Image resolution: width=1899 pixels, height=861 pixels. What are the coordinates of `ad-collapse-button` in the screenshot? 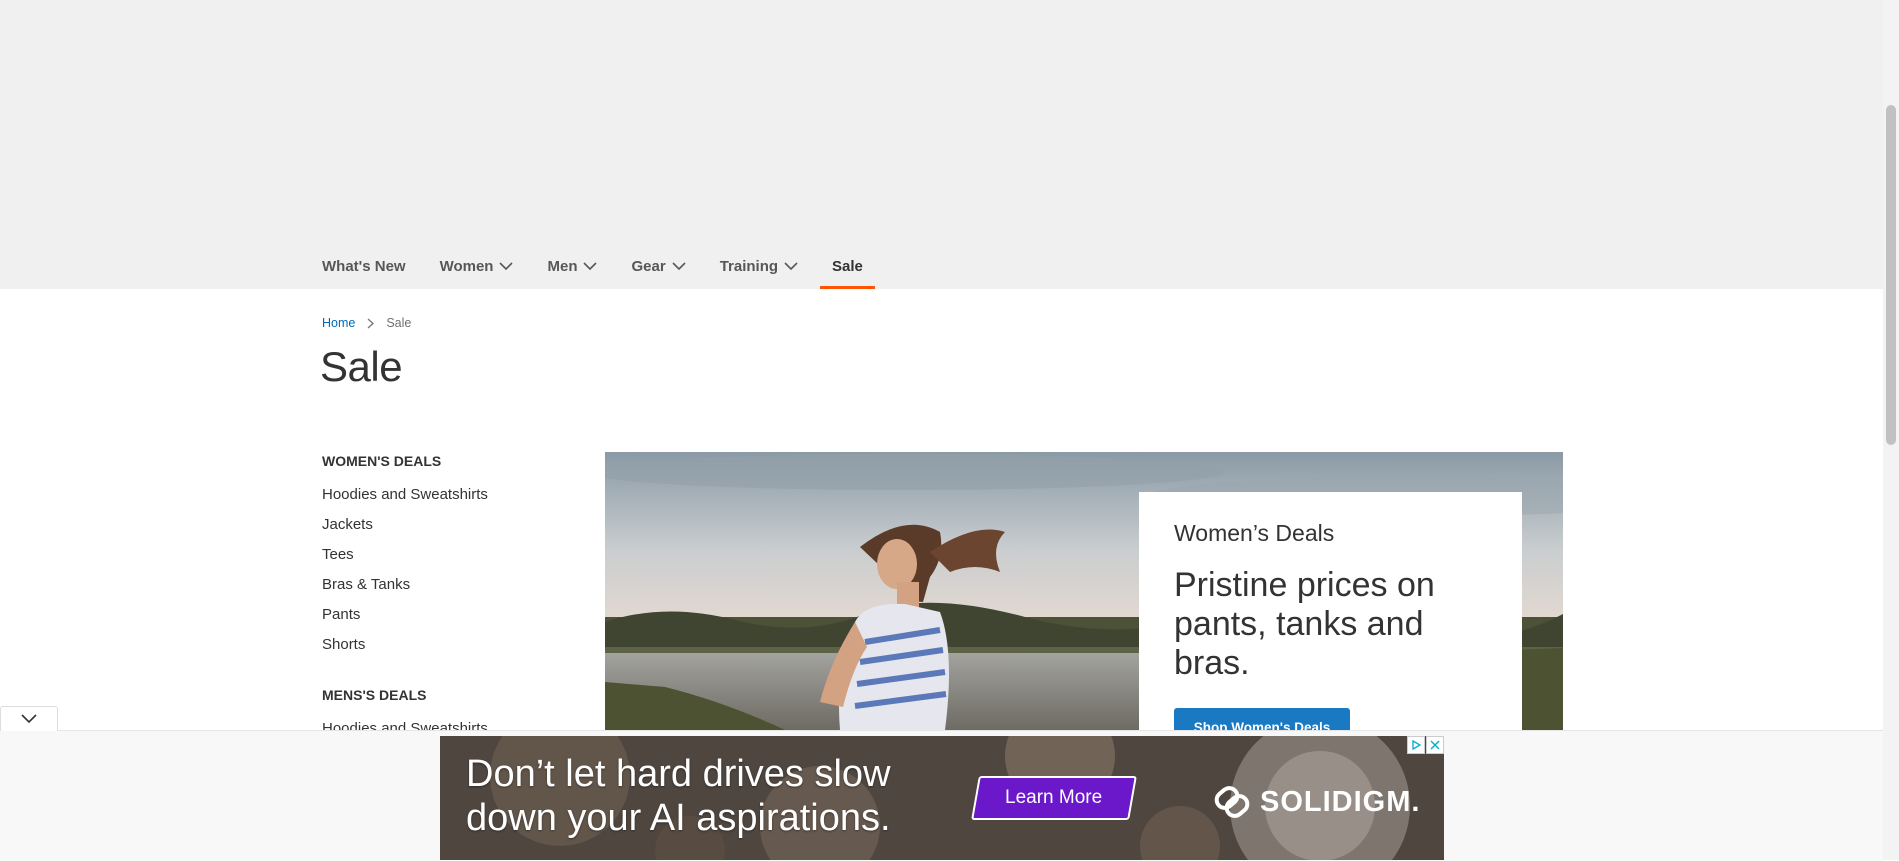 It's located at (29, 718).